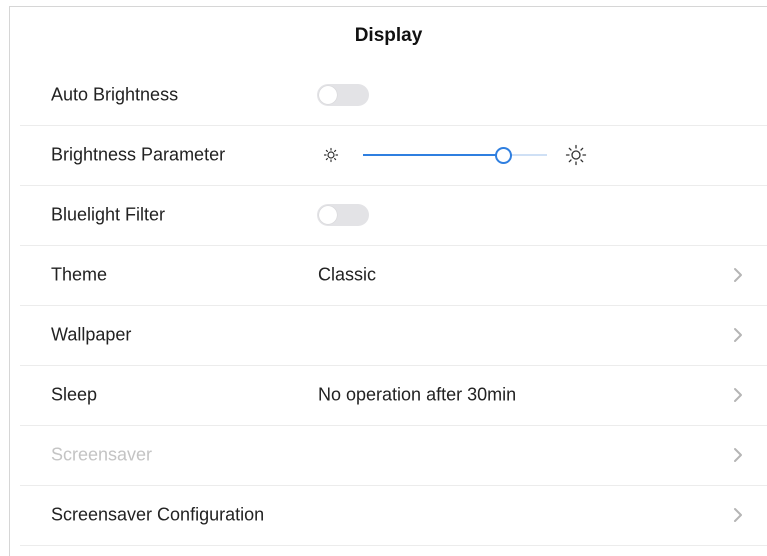 This screenshot has height=556, width=767. Describe the element at coordinates (74, 394) in the screenshot. I see `sleep-label: Sleep` at that location.